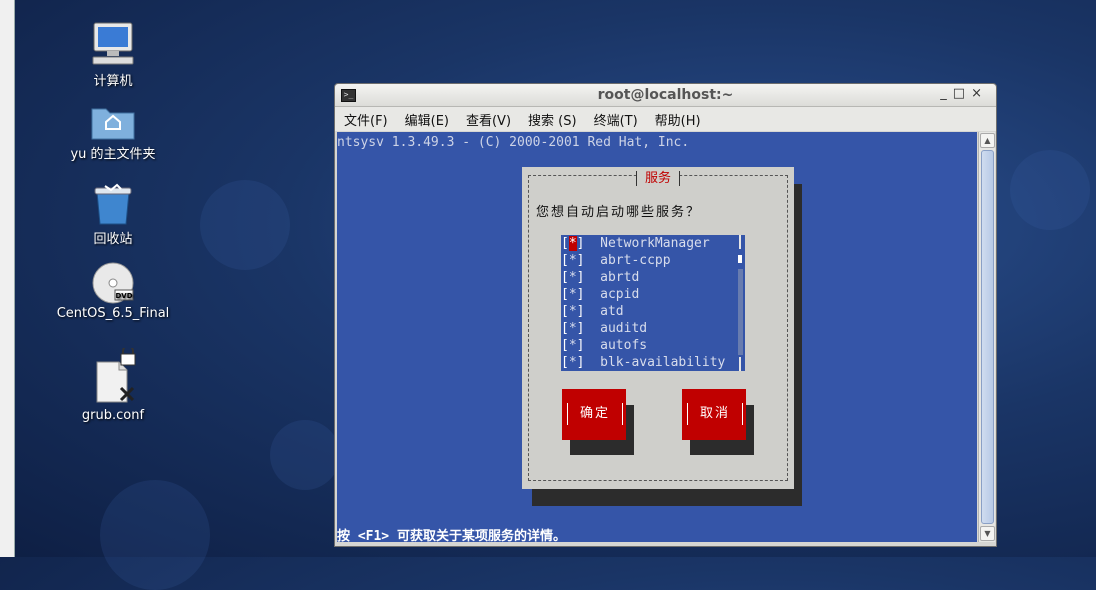 Image resolution: width=1096 pixels, height=590 pixels. What do you see at coordinates (113, 239) in the screenshot?
I see `desktop-icon-label: 回收站` at bounding box center [113, 239].